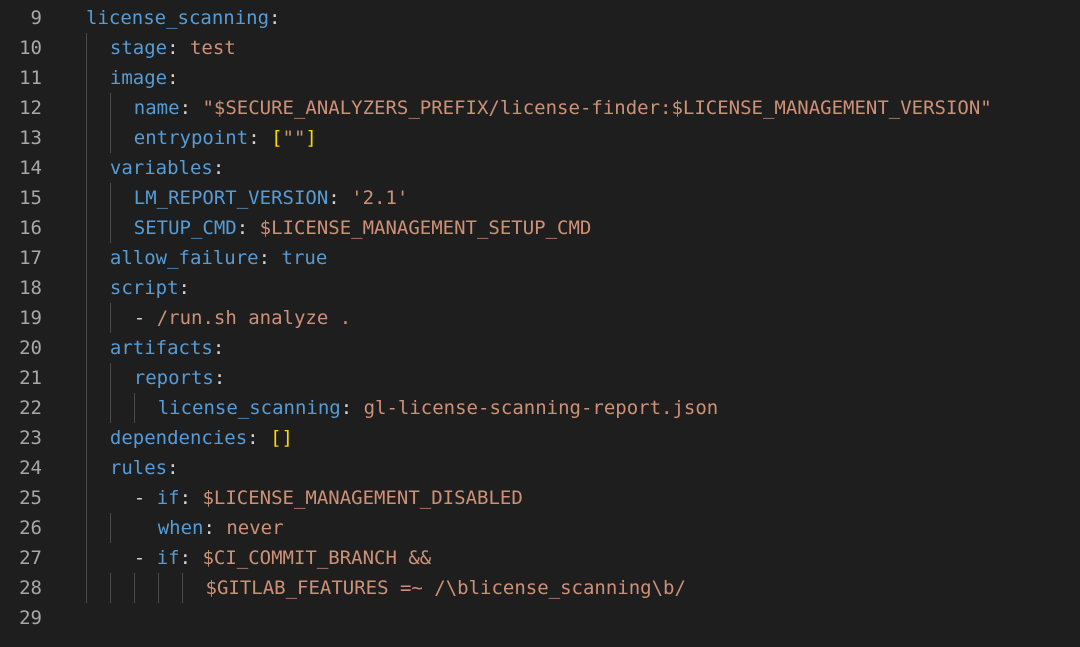  I want to click on code-token: gl-license-scanning-report.json, so click(541, 408).